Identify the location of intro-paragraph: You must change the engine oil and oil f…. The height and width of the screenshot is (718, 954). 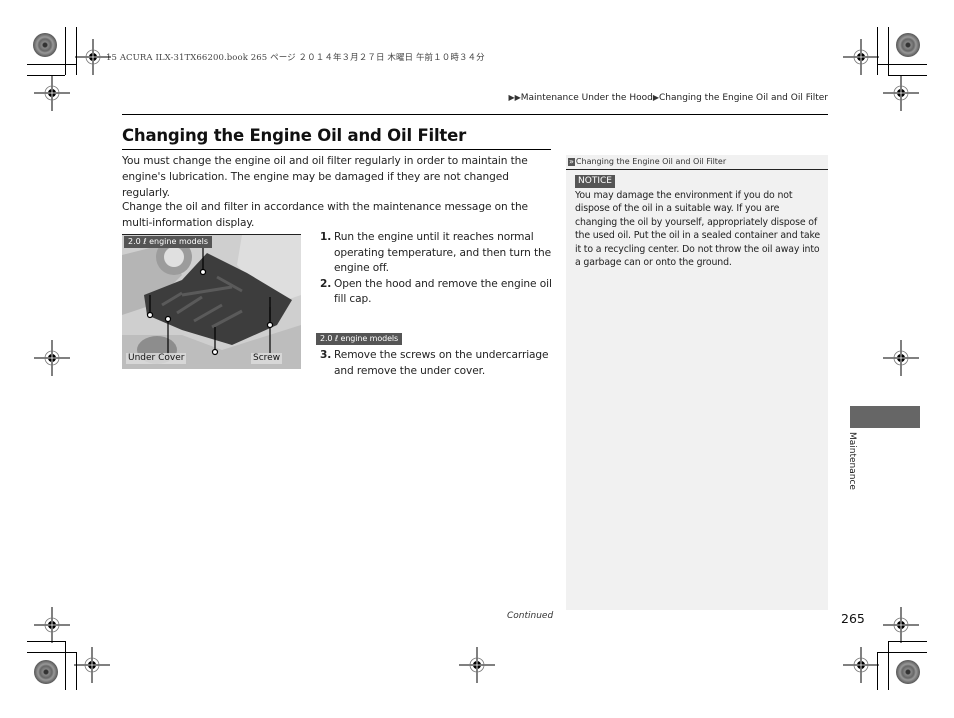
(325, 177).